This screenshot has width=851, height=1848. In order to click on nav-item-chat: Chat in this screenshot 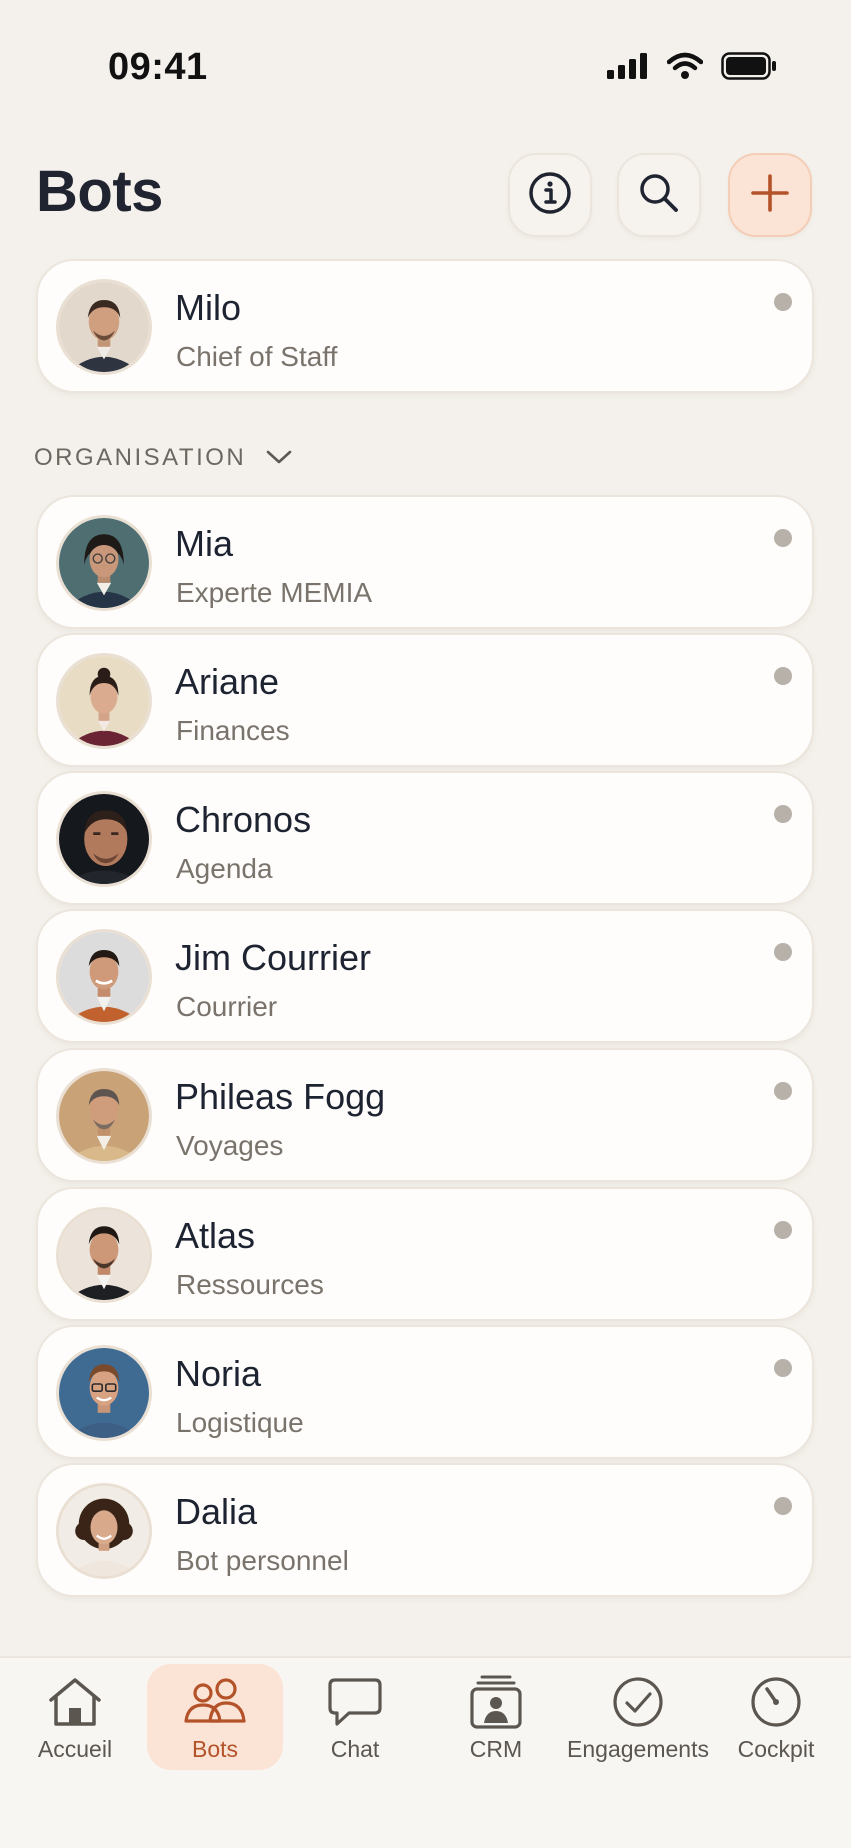, I will do `click(355, 1717)`.